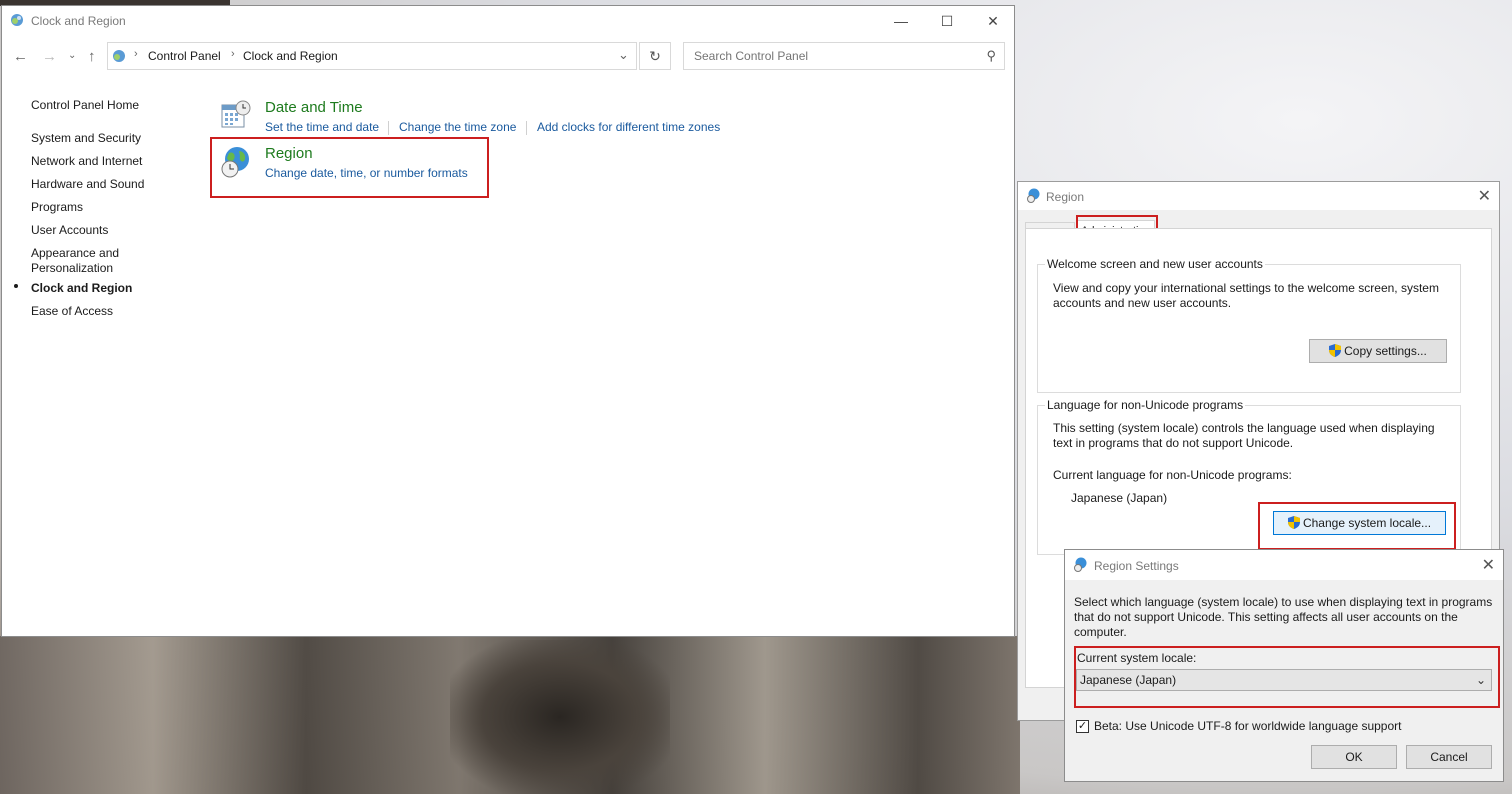 This screenshot has height=794, width=1512. I want to click on ok-button: OK, so click(1354, 757).